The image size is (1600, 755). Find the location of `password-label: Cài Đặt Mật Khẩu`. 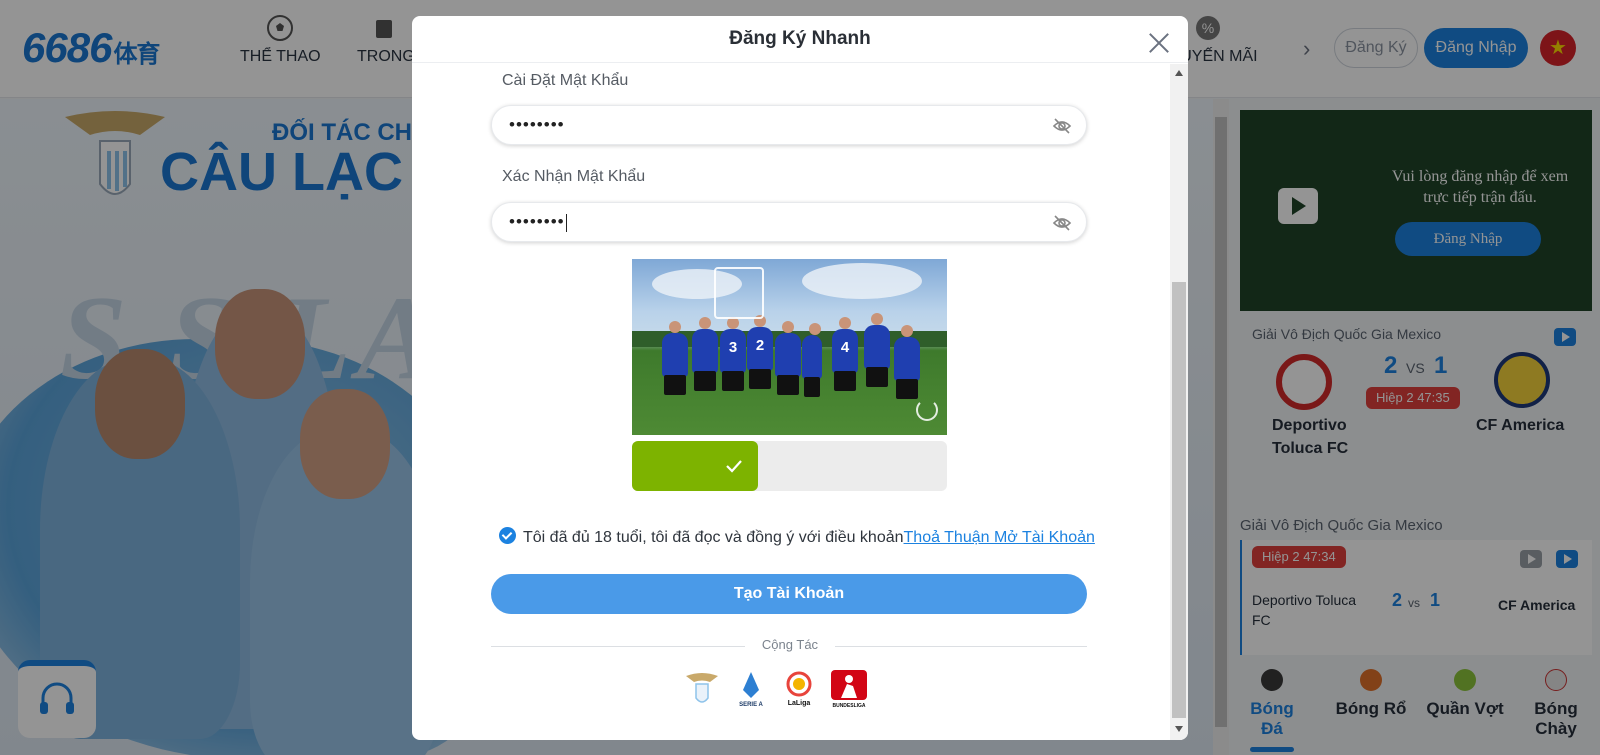

password-label: Cài Đặt Mật Khẩu is located at coordinates (565, 80).